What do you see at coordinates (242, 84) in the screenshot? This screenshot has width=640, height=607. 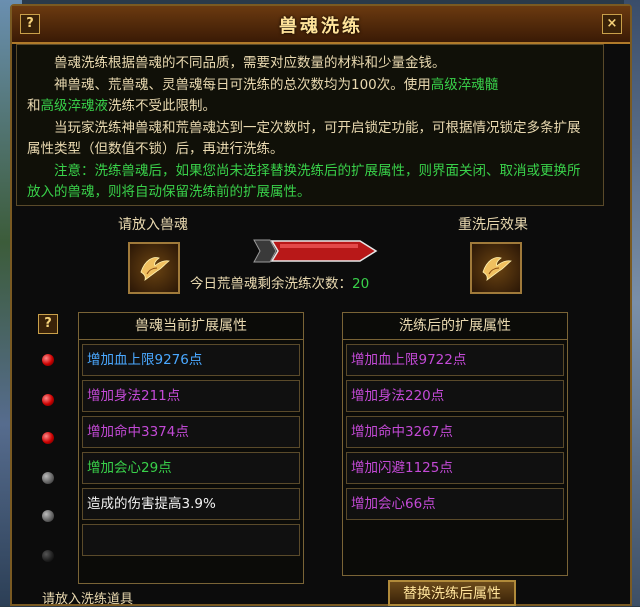 I see `desc-text: 神兽魂、荒兽魂、灵兽魂每日可洗练的总次数均为100次。使用` at bounding box center [242, 84].